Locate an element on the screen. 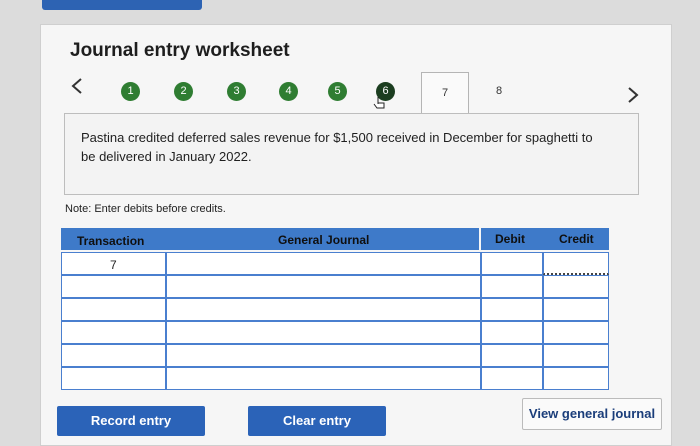 Image resolution: width=700 pixels, height=446 pixels. header-credit-label: Credit is located at coordinates (576, 239).